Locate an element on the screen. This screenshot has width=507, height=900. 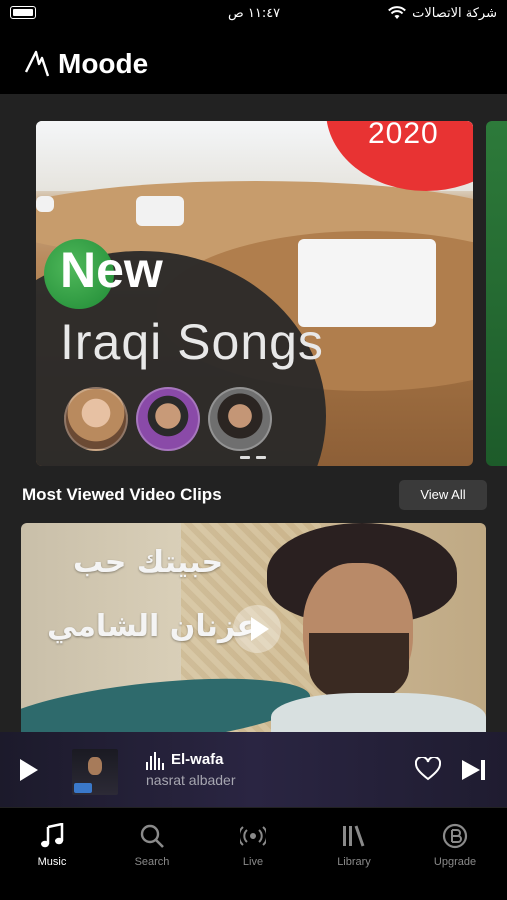
track-artwork is located at coordinates (95, 772).